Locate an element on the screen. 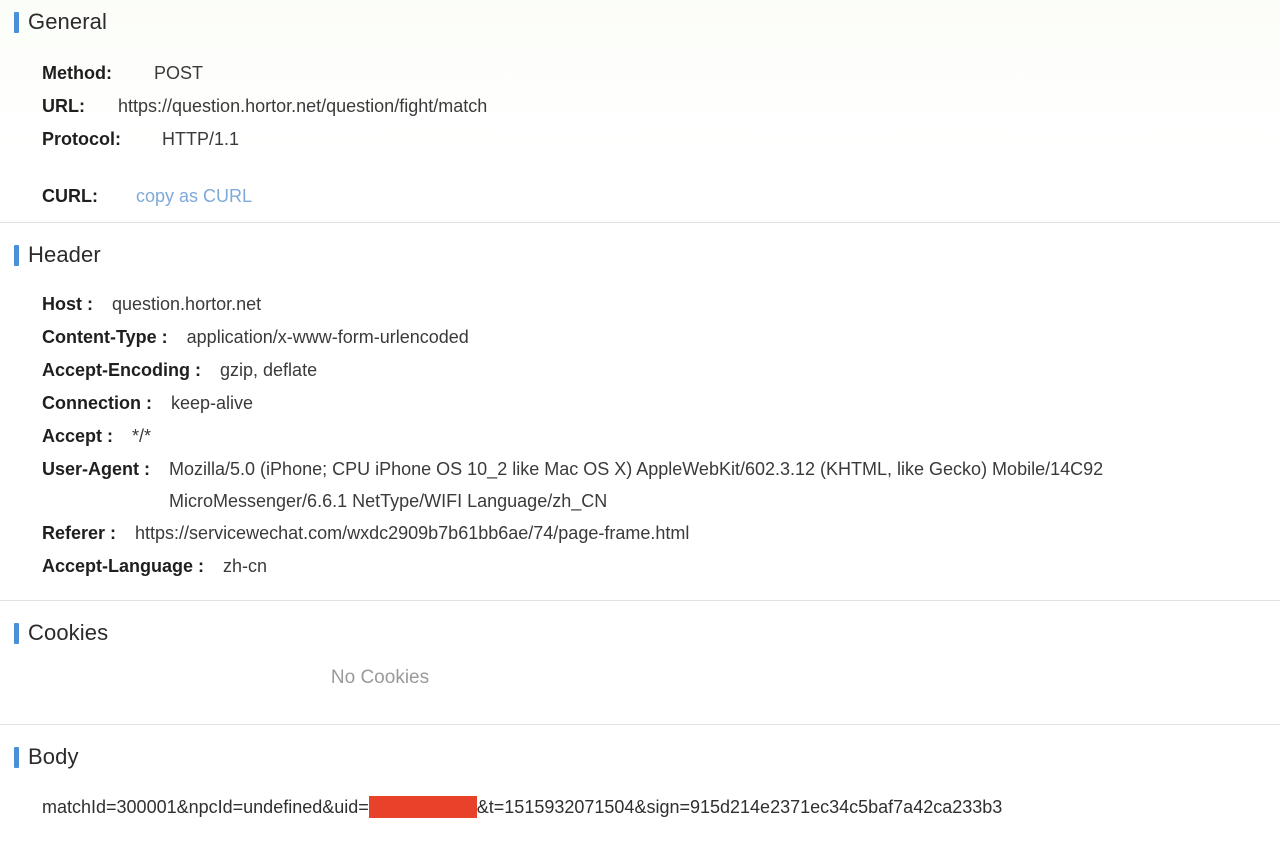  cookies-empty-state: No Cookies is located at coordinates (380, 677).